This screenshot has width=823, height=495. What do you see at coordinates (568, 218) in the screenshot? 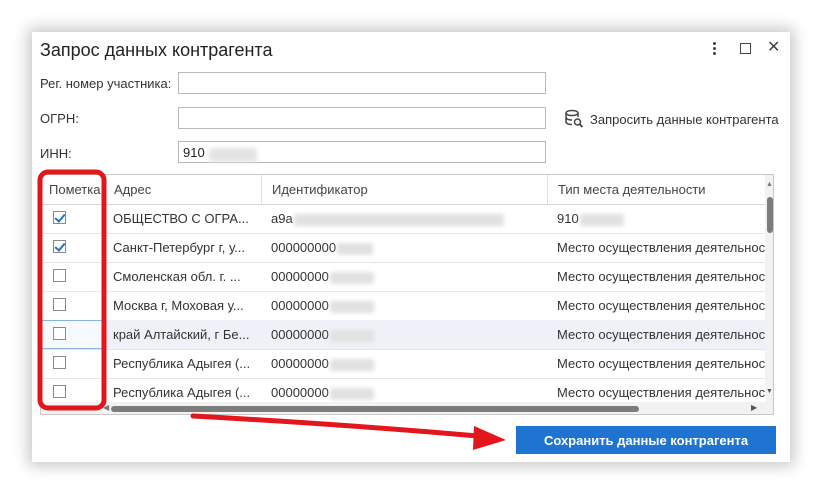
I see `activity-type-value: 910` at bounding box center [568, 218].